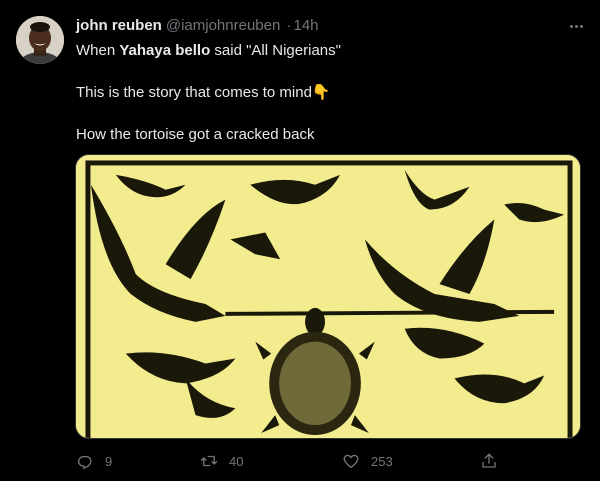 Image resolution: width=600 pixels, height=481 pixels. Describe the element at coordinates (330, 26) in the screenshot. I see `tweet-header: john reuben @iamjohnreuben · 14h` at that location.